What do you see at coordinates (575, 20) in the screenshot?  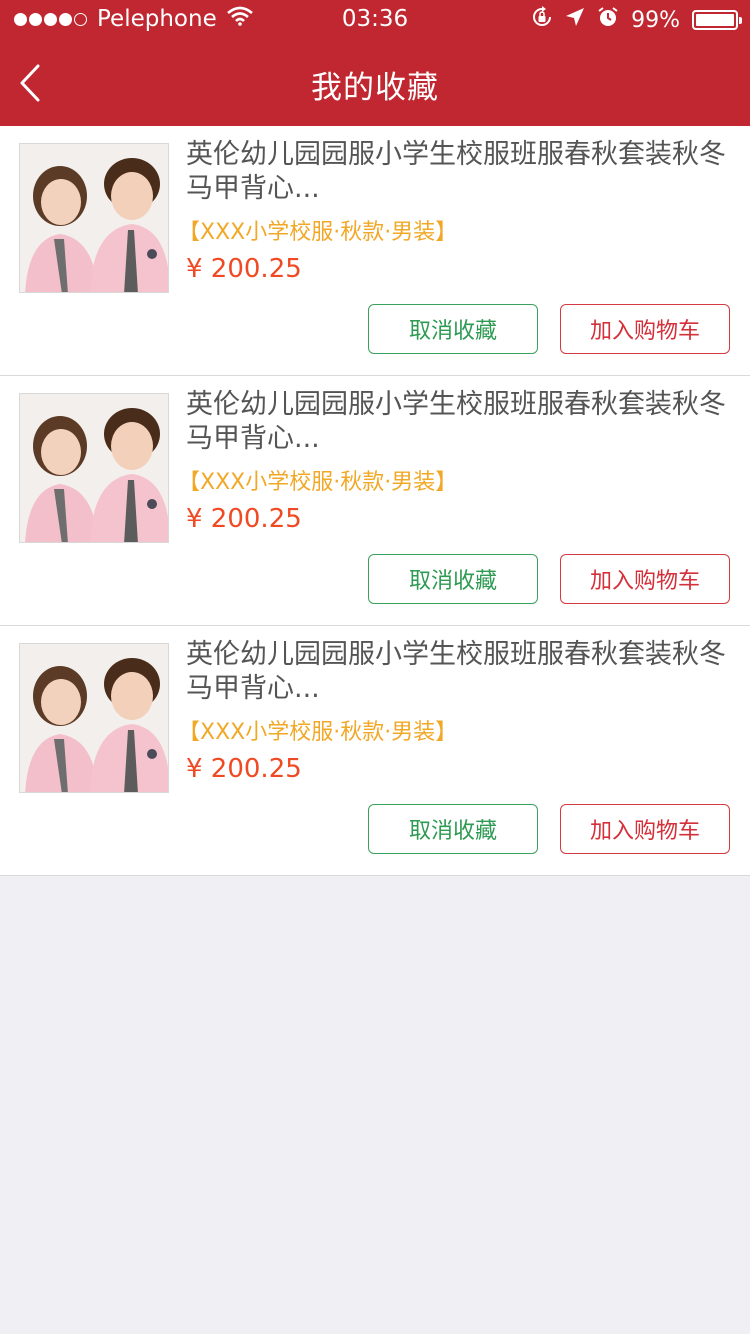 I see `location-arrow-icon` at bounding box center [575, 20].